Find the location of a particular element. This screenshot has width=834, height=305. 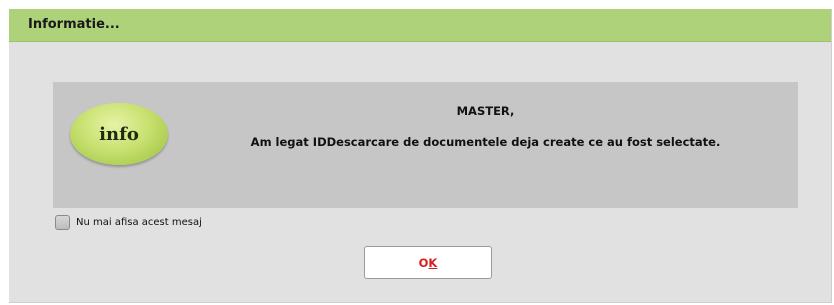

info-icon-label: info is located at coordinates (119, 134).